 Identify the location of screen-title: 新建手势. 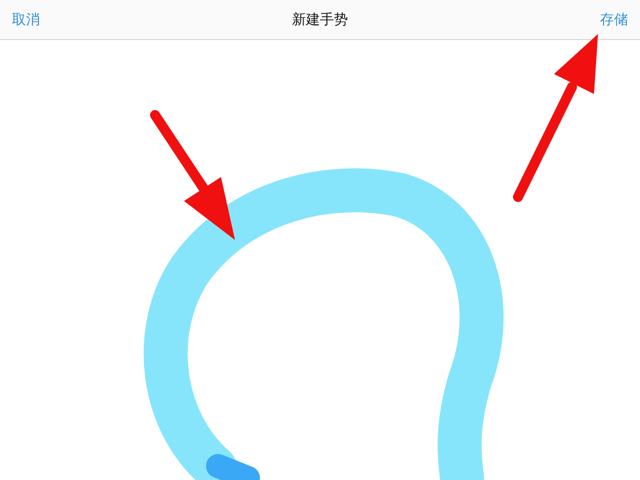
(320, 19).